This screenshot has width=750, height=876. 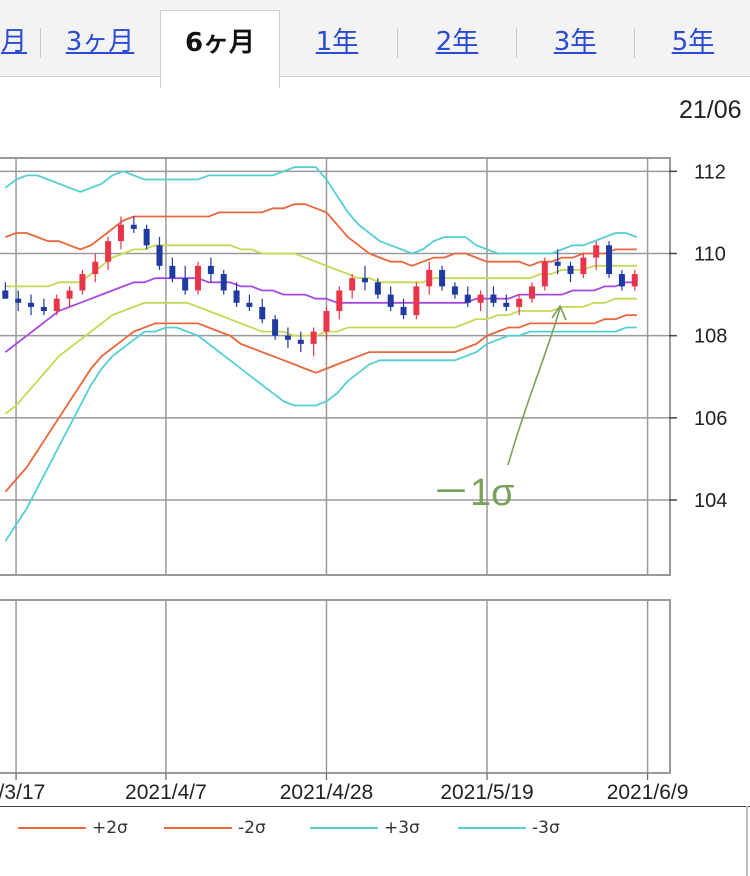 What do you see at coordinates (215, 828) in the screenshot?
I see `legend-item-minus2sigma: -2σ` at bounding box center [215, 828].